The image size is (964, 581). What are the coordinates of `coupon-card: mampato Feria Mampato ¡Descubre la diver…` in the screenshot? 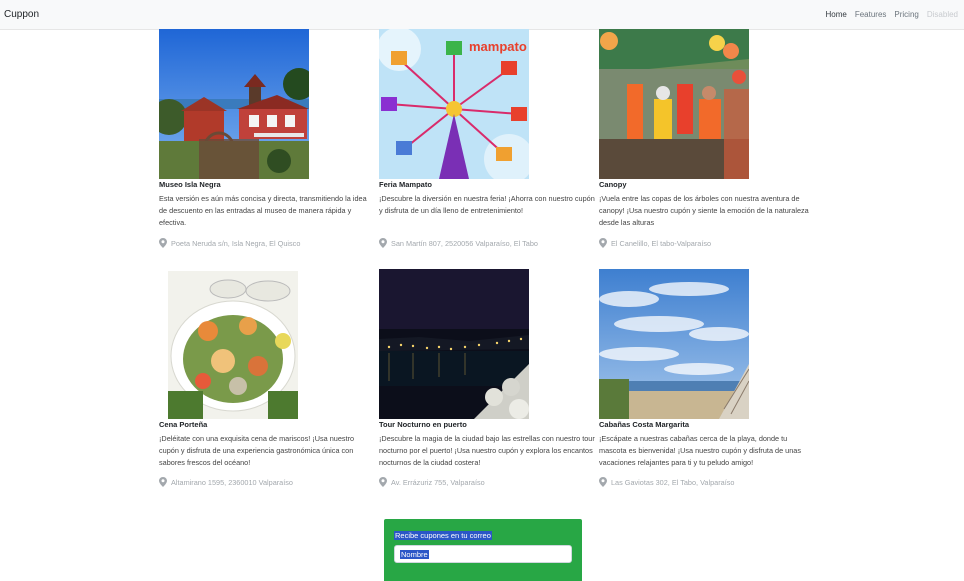 It's located at (489, 141).